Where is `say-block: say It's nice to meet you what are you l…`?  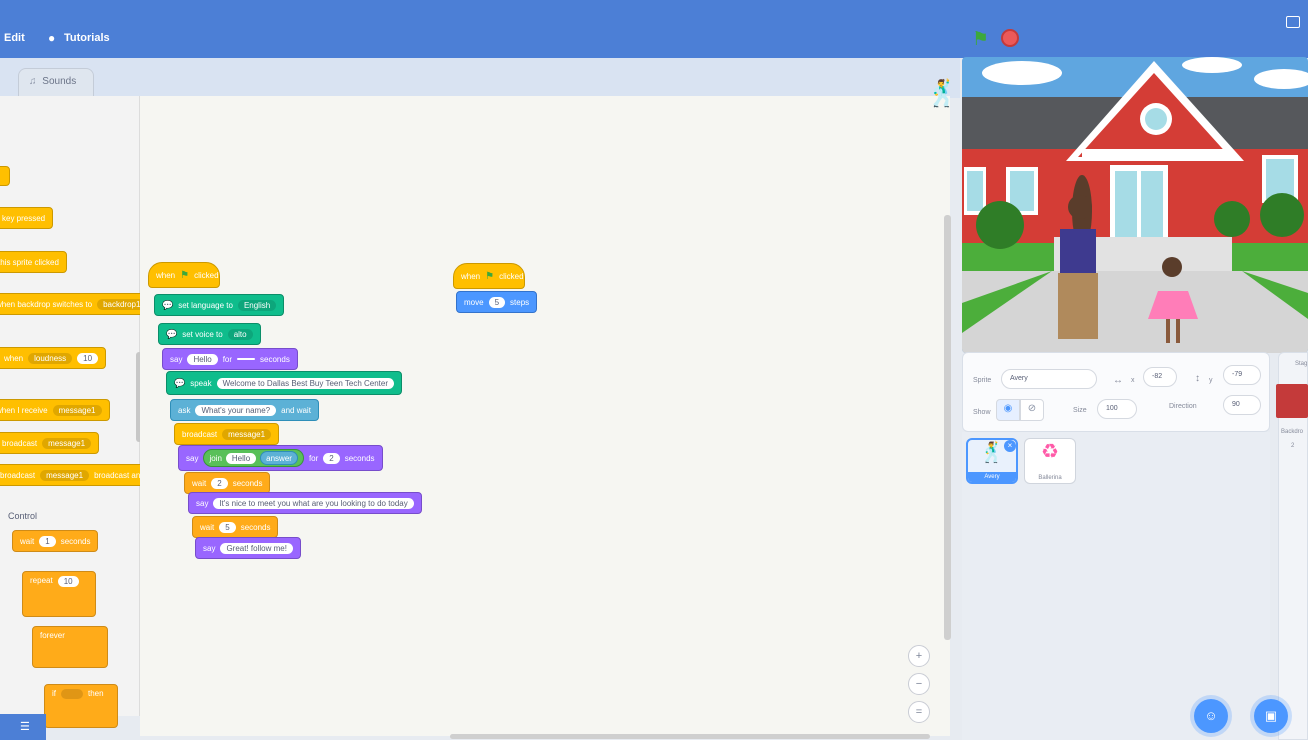 say-block: say It's nice to meet you what are you l… is located at coordinates (305, 503).